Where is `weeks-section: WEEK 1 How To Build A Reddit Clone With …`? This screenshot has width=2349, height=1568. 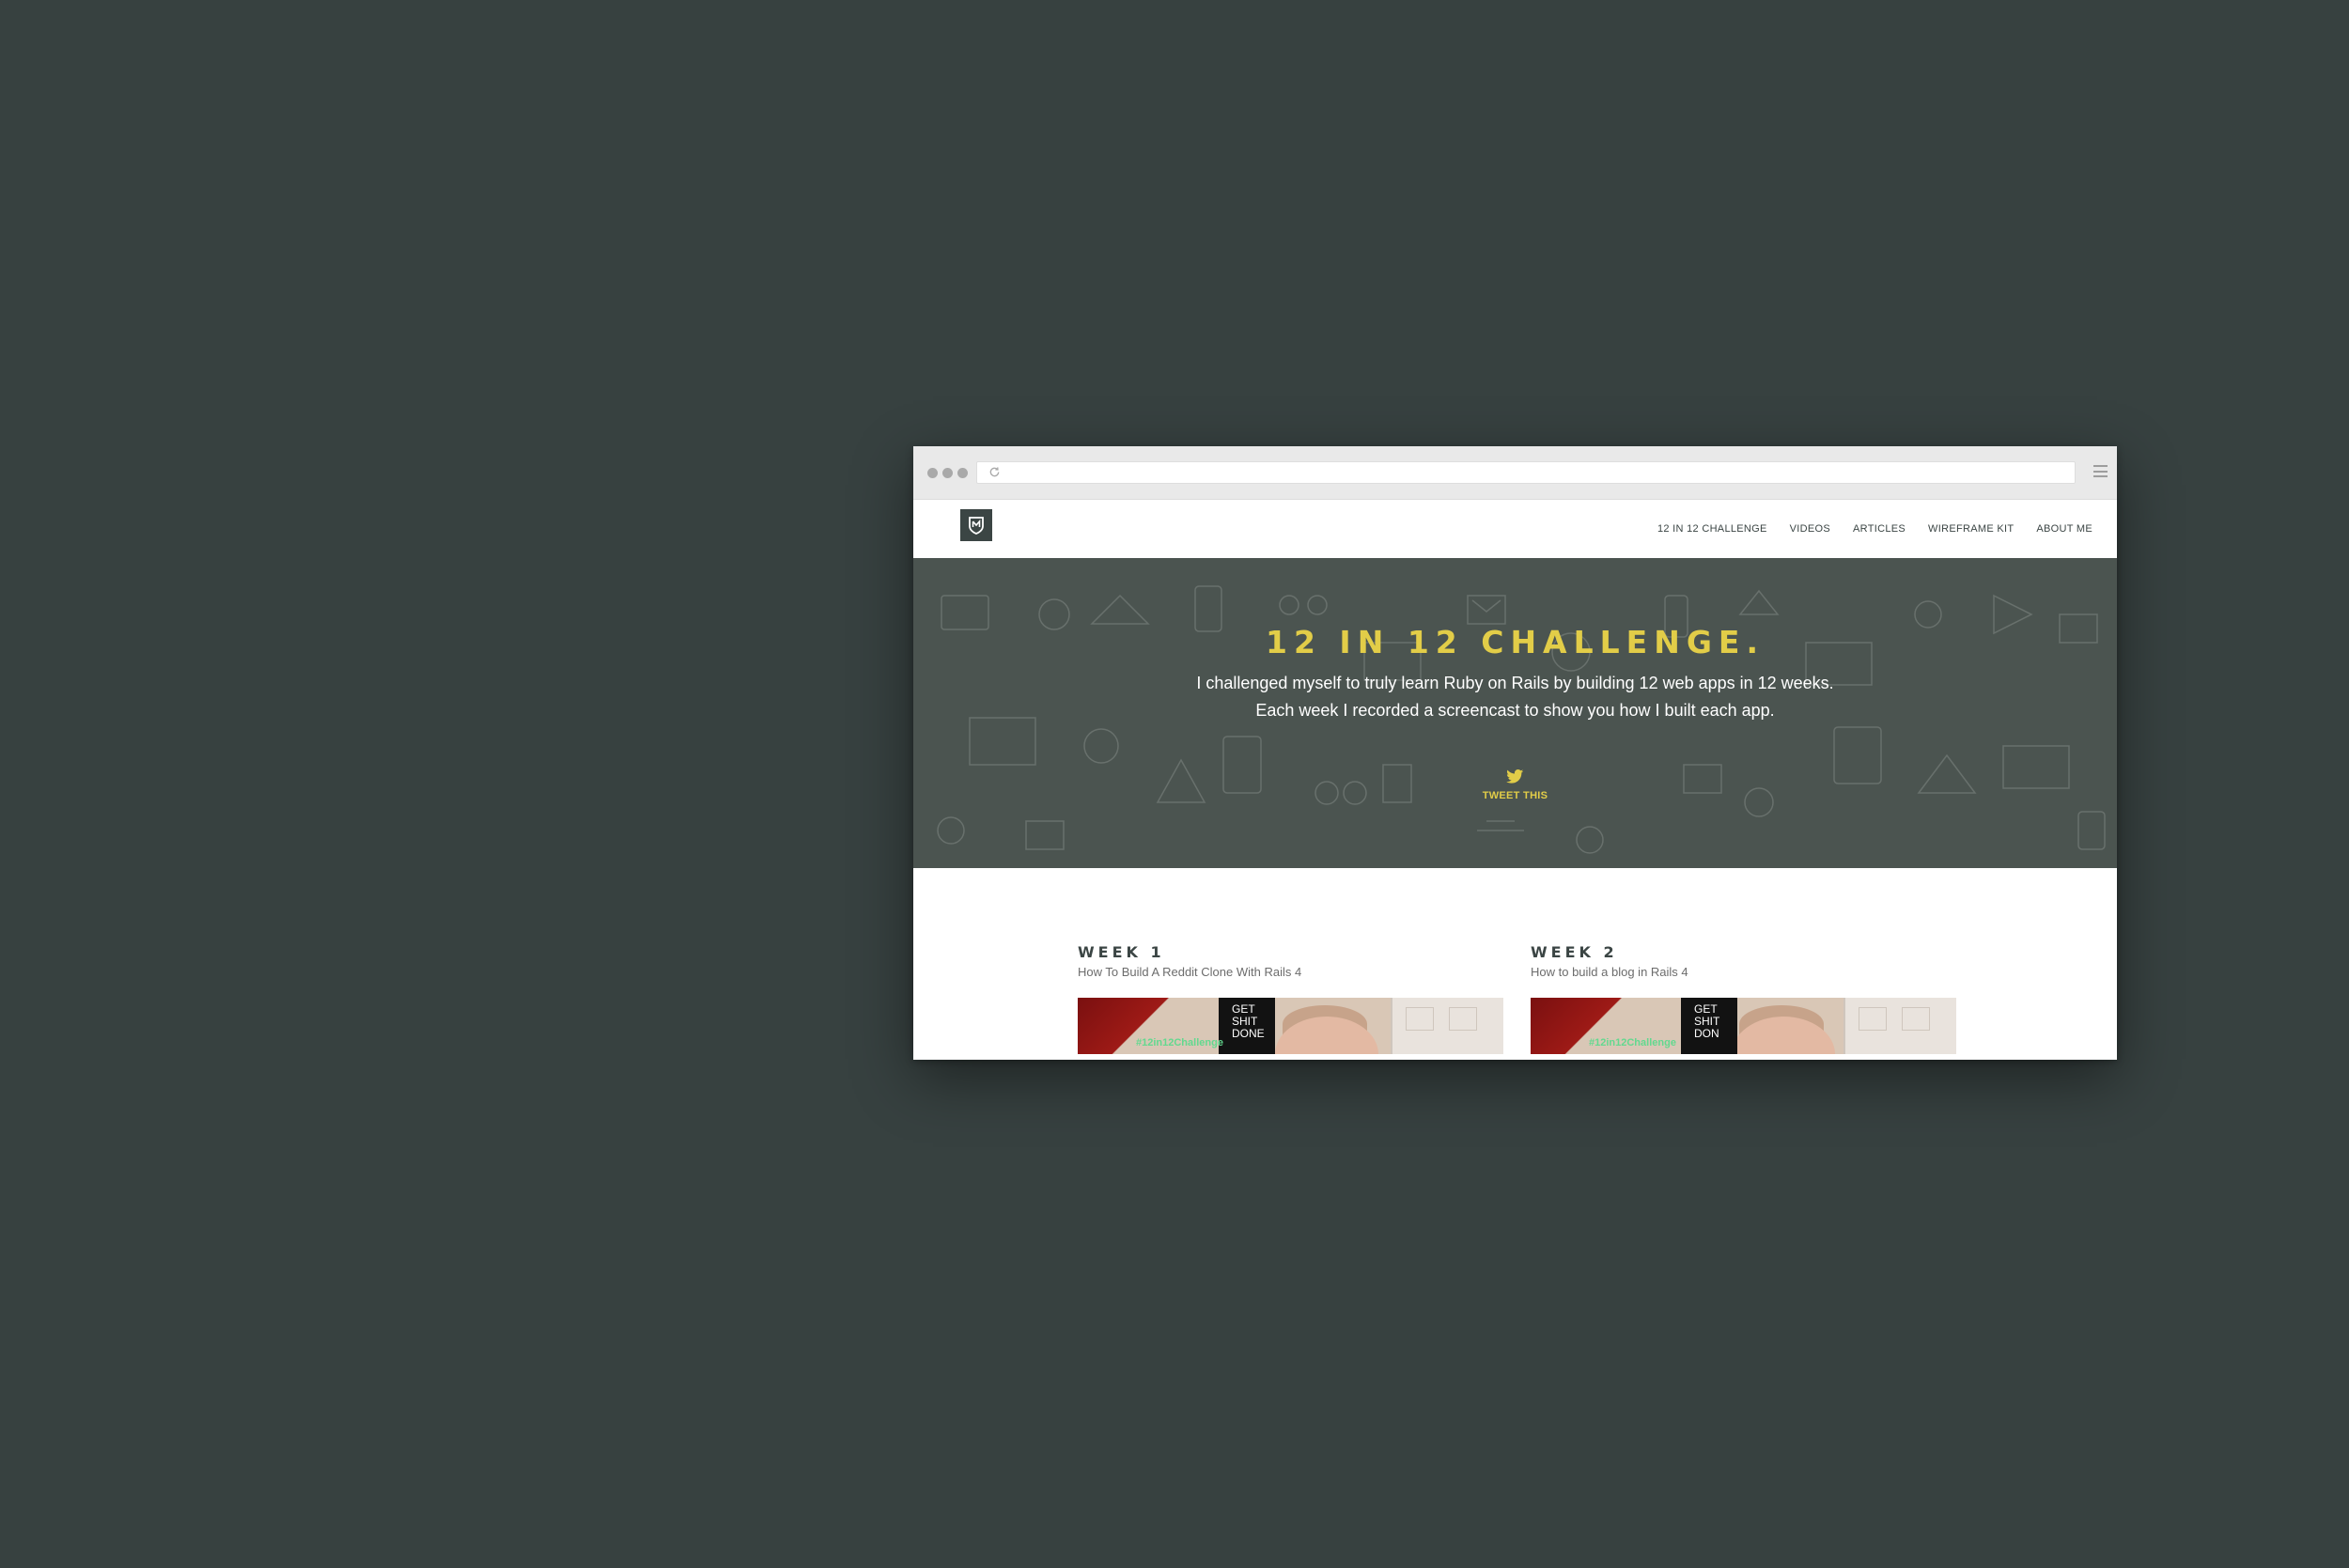 weeks-section: WEEK 1 How To Build A Reddit Clone With … is located at coordinates (1515, 964).